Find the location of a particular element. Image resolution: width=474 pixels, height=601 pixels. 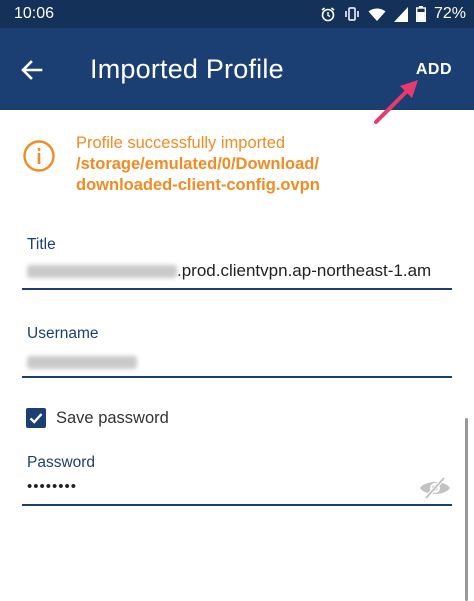

username-field: Username is located at coordinates (237, 353).